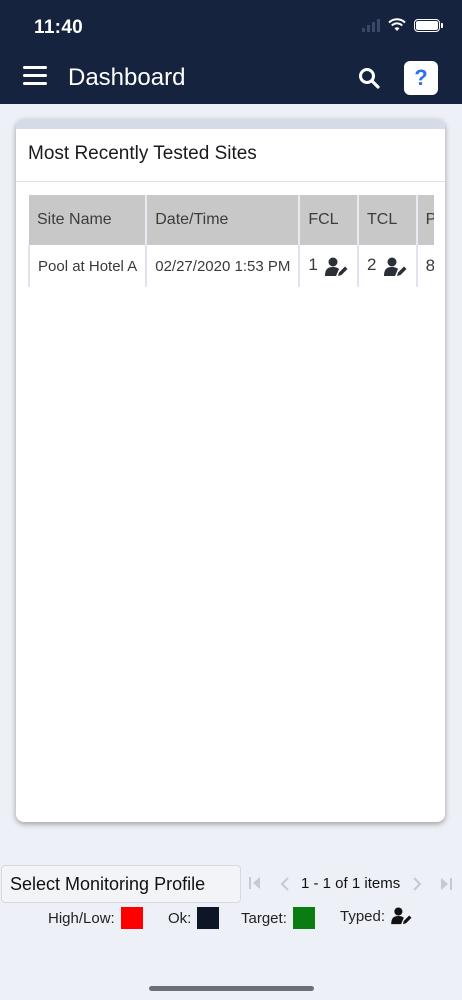 This screenshot has height=1000, width=462. What do you see at coordinates (231, 52) in the screenshot?
I see `app-header: 11:40 Dashboard ?` at bounding box center [231, 52].